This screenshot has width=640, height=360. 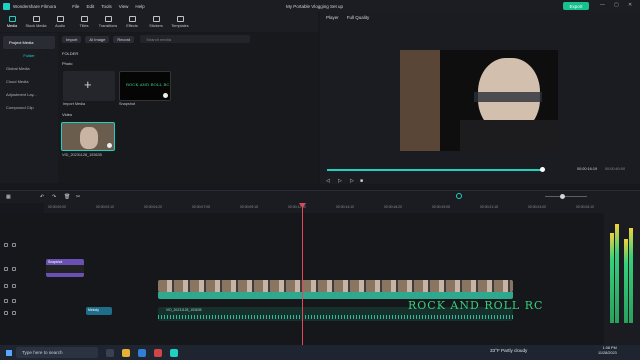 I want to click on playback-progress, so click(x=434, y=170).